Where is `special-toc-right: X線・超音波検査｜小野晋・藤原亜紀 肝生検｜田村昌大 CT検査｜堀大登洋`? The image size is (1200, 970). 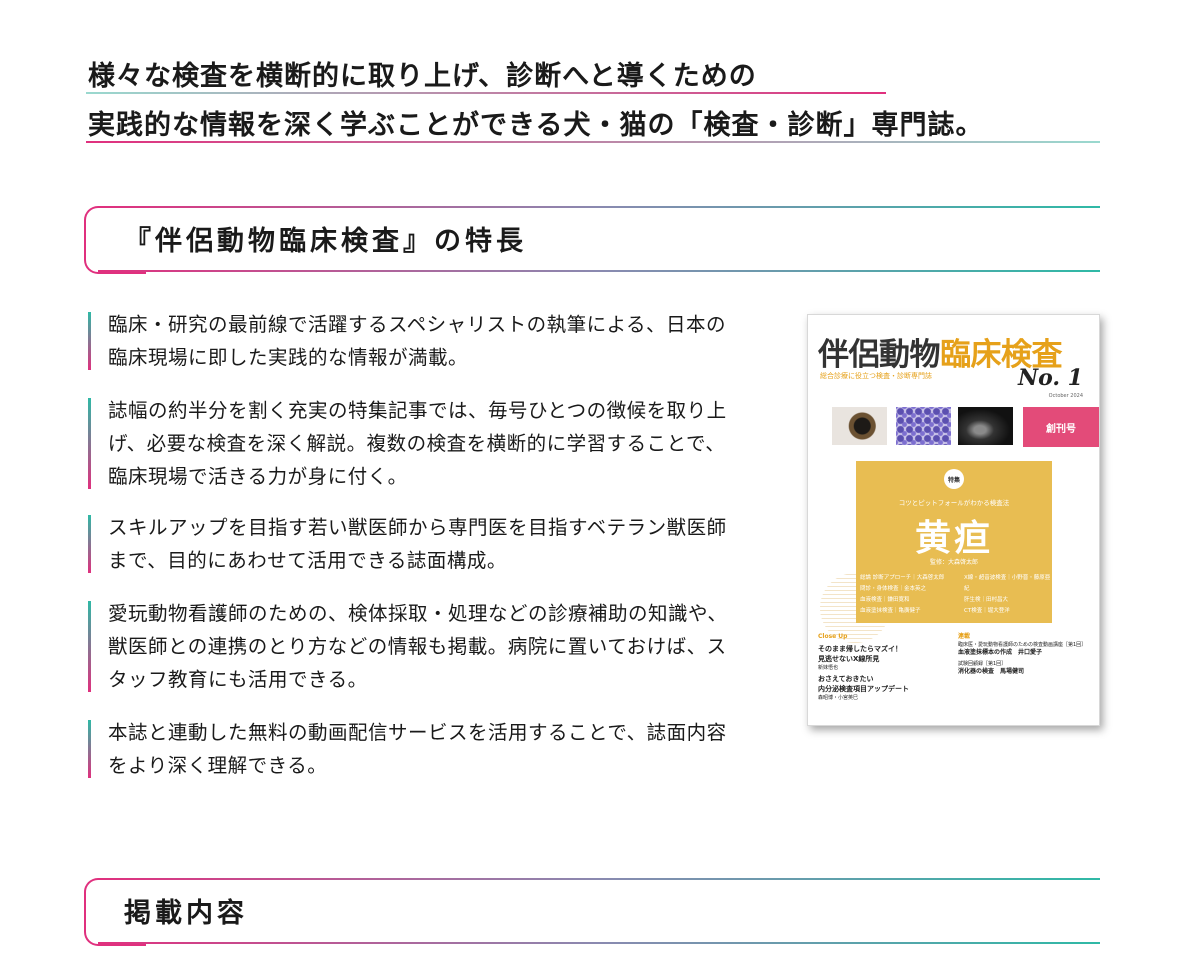
special-toc-right: X線・超音波検査｜小野晋・藤原亜紀 肝生検｜田村昌大 CT検査｜堀大登洋 is located at coordinates (1008, 595).